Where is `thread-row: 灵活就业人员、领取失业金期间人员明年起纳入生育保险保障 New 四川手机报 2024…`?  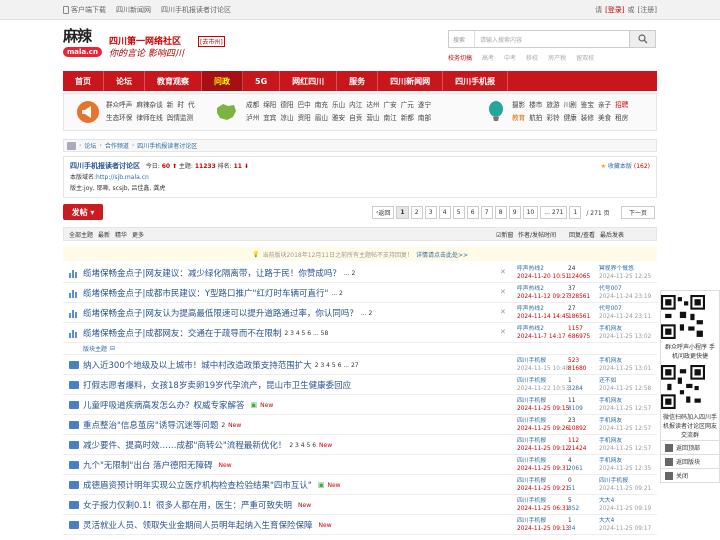 thread-row: 灵活就业人员、领取失业金期间人员明年起纳入生育保险保障 New 四川手机报 2024… is located at coordinates (360, 525).